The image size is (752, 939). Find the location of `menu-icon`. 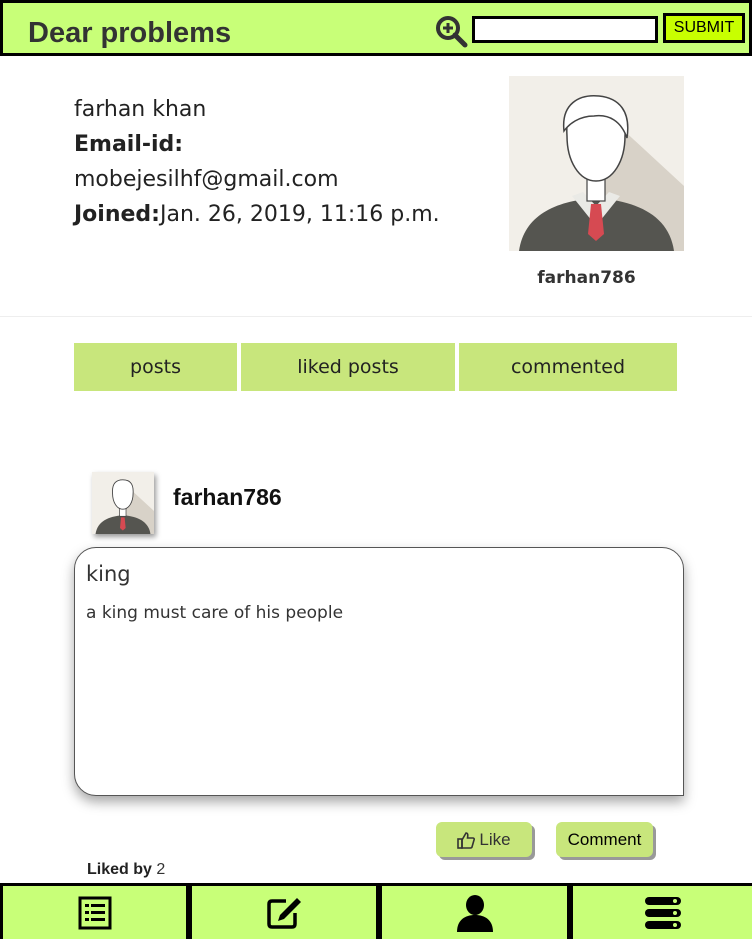

menu-icon is located at coordinates (662, 912).